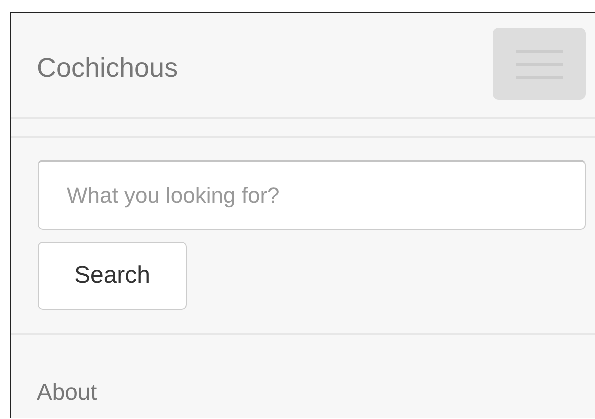  Describe the element at coordinates (107, 68) in the screenshot. I see `brand-title: Cochichous` at that location.